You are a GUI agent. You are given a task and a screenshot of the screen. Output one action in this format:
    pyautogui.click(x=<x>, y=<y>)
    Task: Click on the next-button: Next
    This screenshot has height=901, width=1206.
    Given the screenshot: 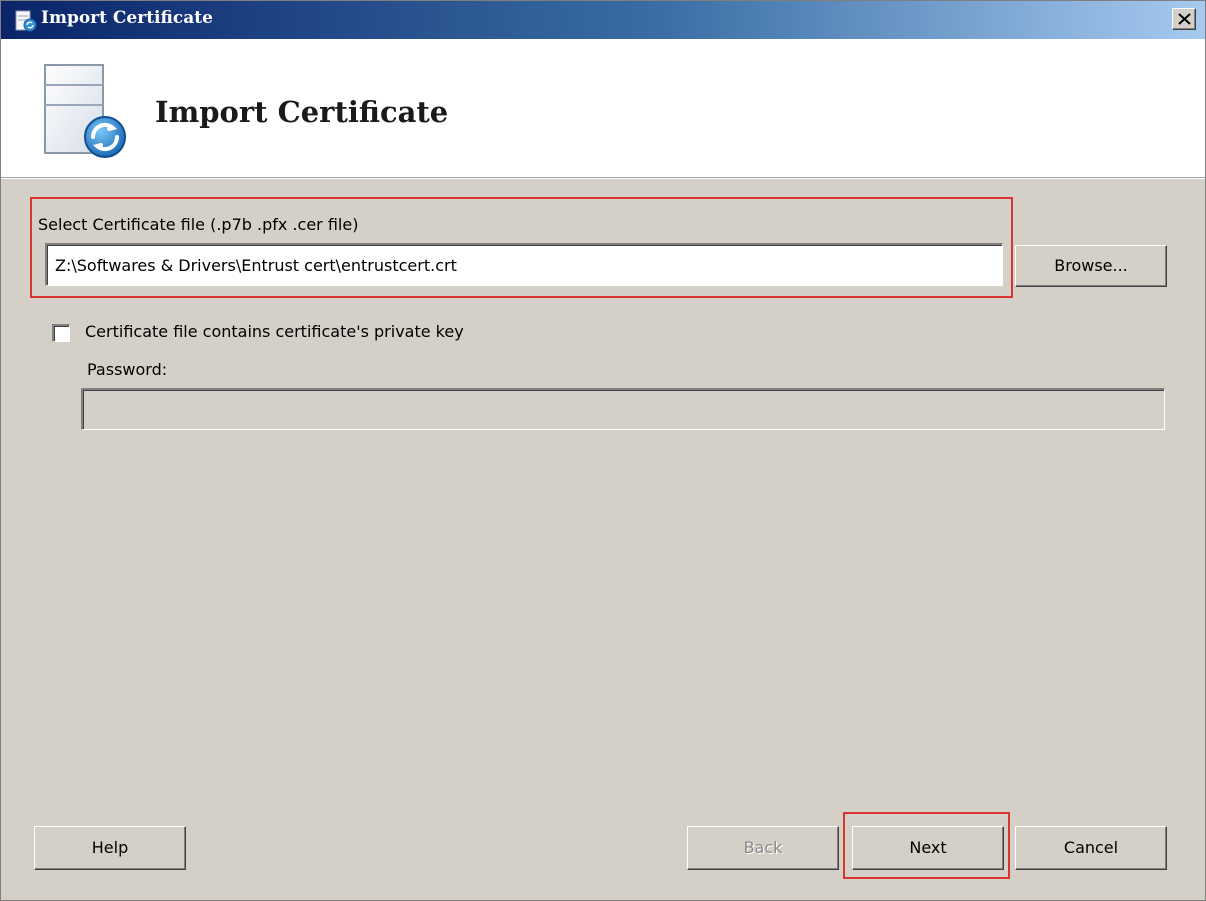 What is the action you would take?
    pyautogui.click(x=928, y=848)
    